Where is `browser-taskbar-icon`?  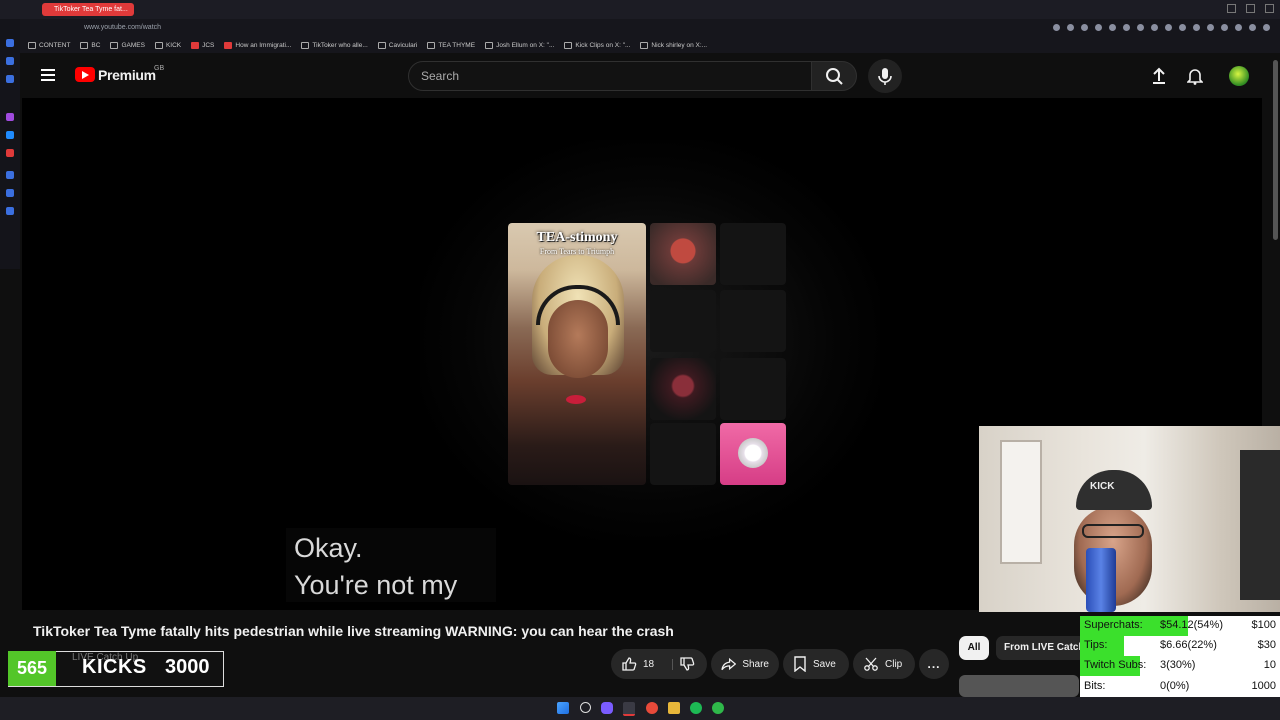 browser-taskbar-icon is located at coordinates (629, 709).